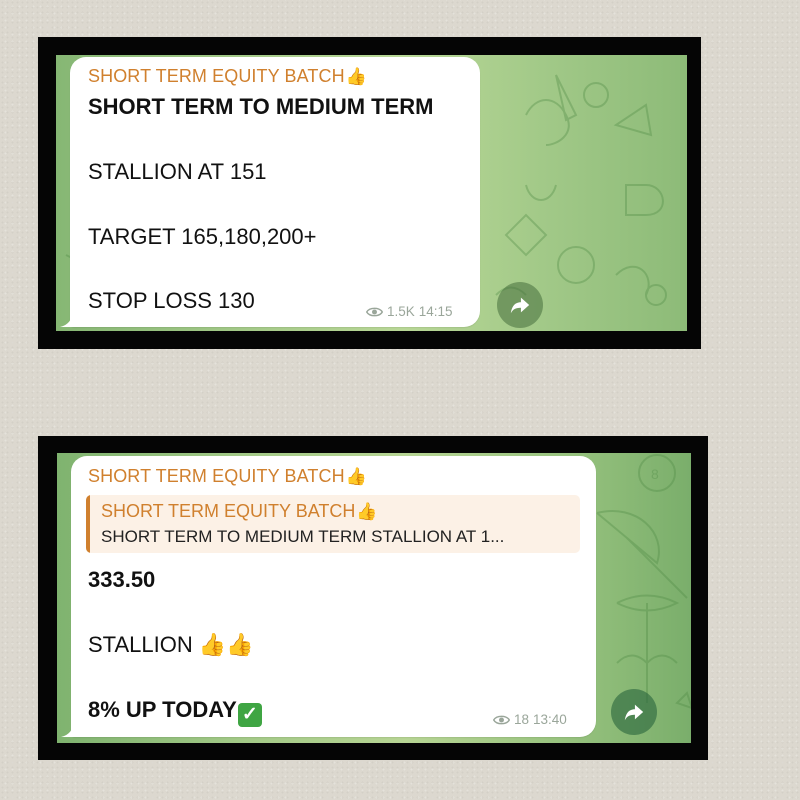 Image resolution: width=800 pixels, height=800 pixels. Describe the element at coordinates (171, 300) in the screenshot. I see `message-line: STOP LOSS 130` at that location.